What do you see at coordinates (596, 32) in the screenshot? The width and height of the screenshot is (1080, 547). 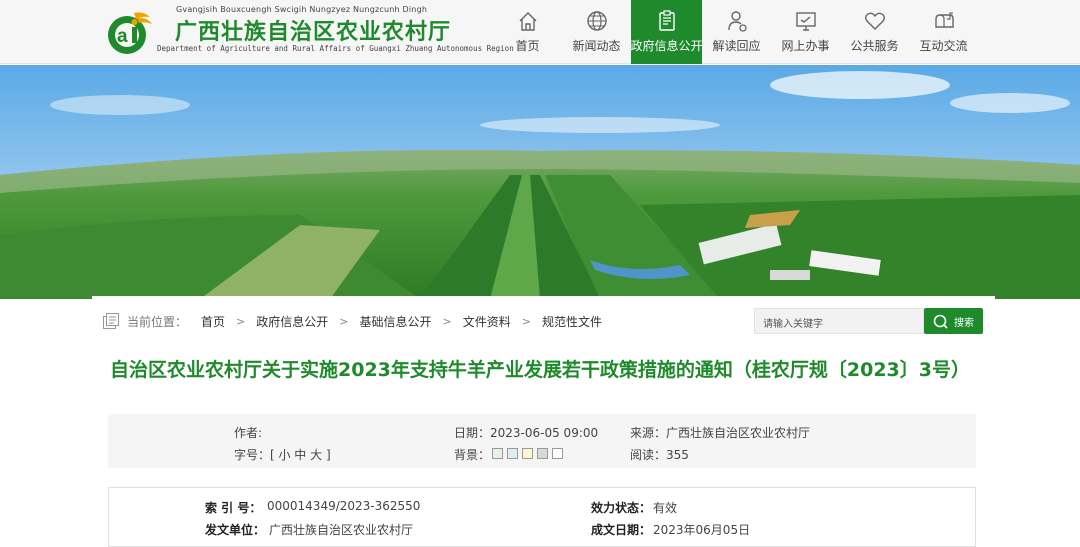 I see `nav-news: 新闻动态` at bounding box center [596, 32].